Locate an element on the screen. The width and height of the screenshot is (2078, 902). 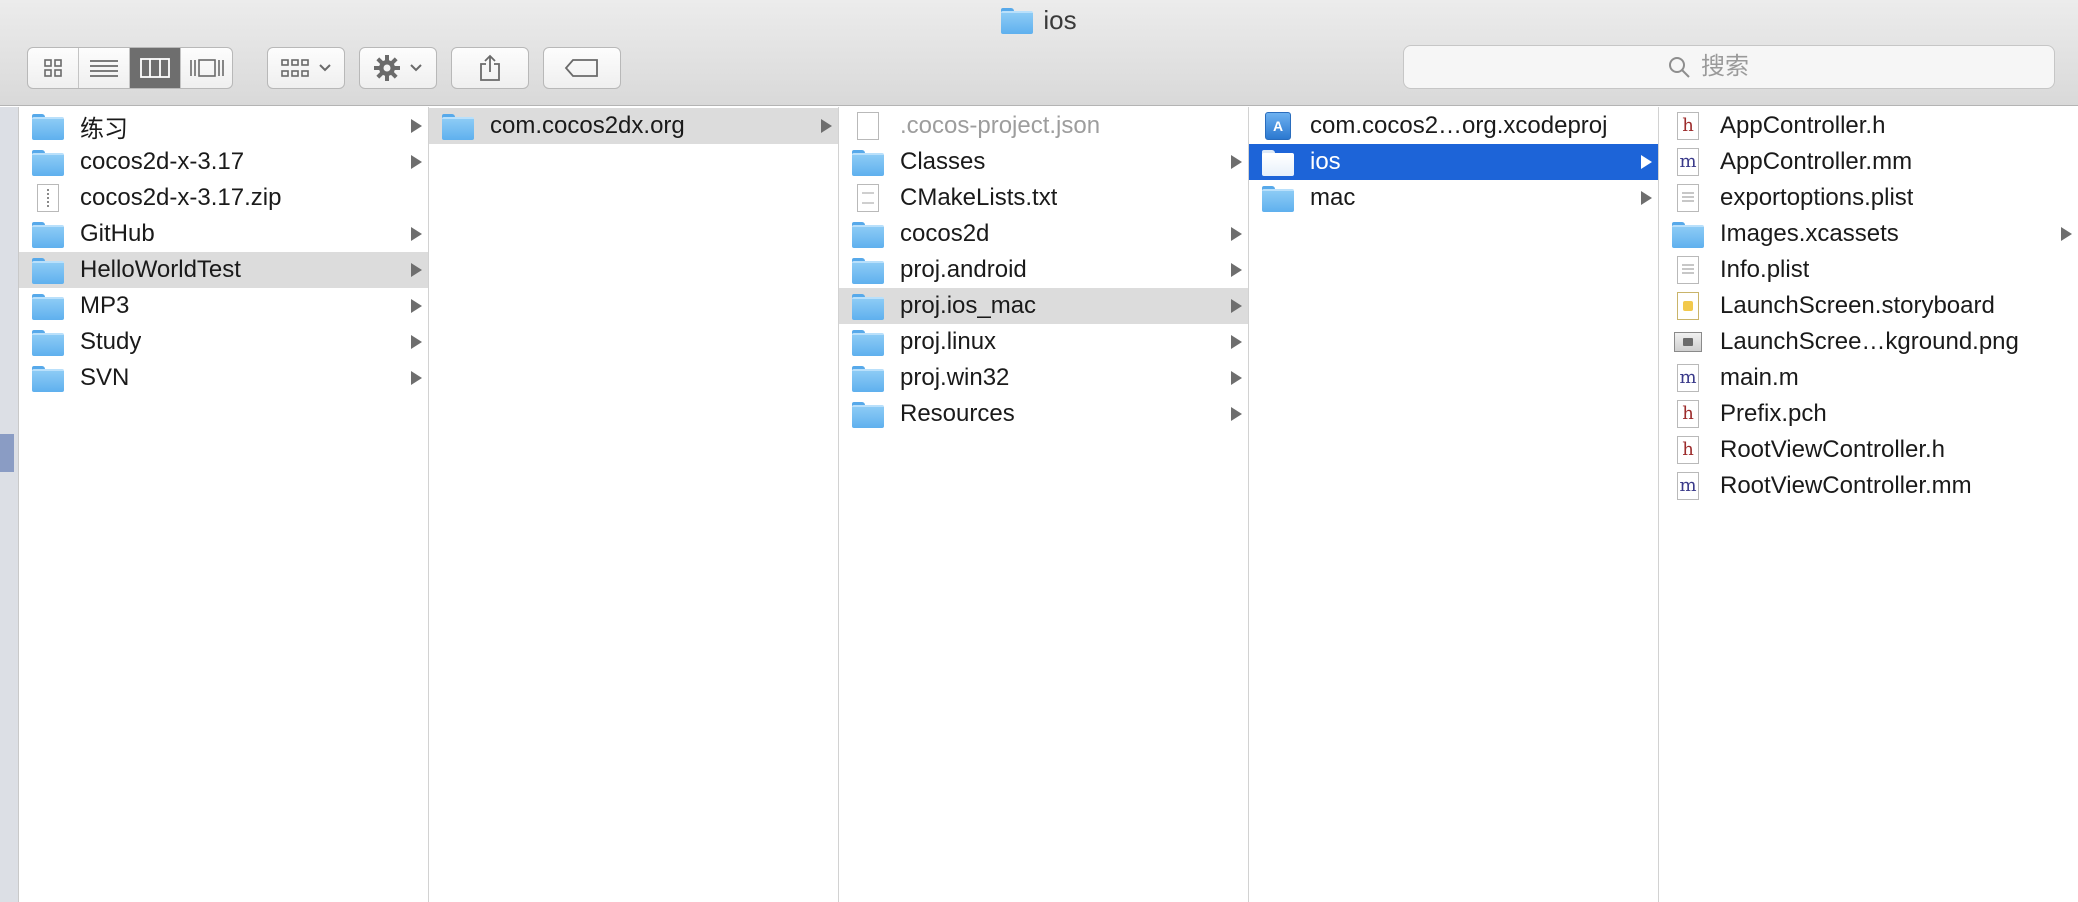
list-view-button is located at coordinates (104, 68).